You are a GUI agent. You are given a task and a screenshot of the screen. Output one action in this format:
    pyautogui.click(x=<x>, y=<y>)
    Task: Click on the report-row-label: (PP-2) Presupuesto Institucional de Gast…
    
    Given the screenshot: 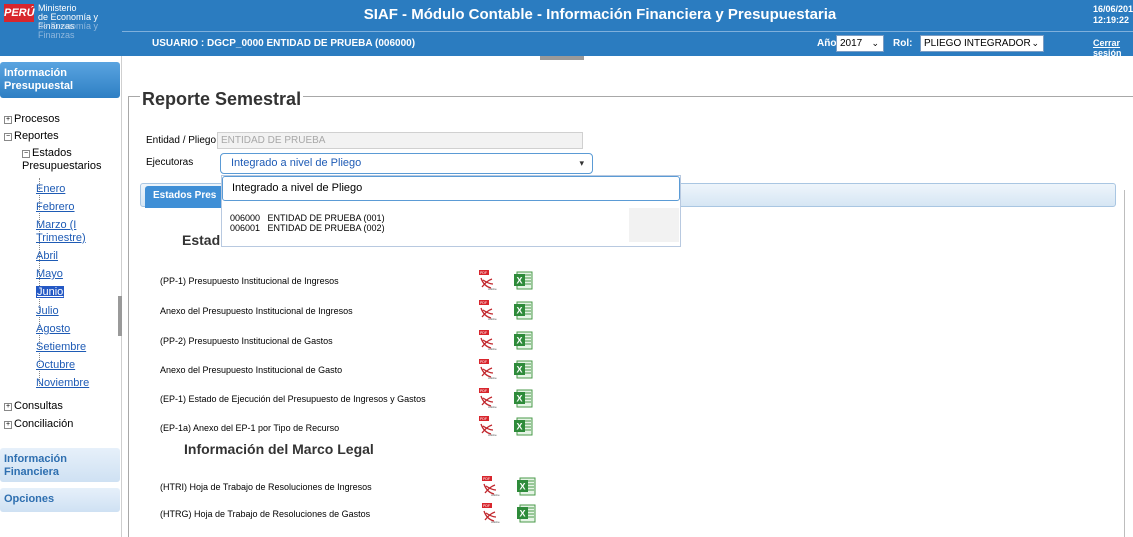 What is the action you would take?
    pyautogui.click(x=246, y=341)
    